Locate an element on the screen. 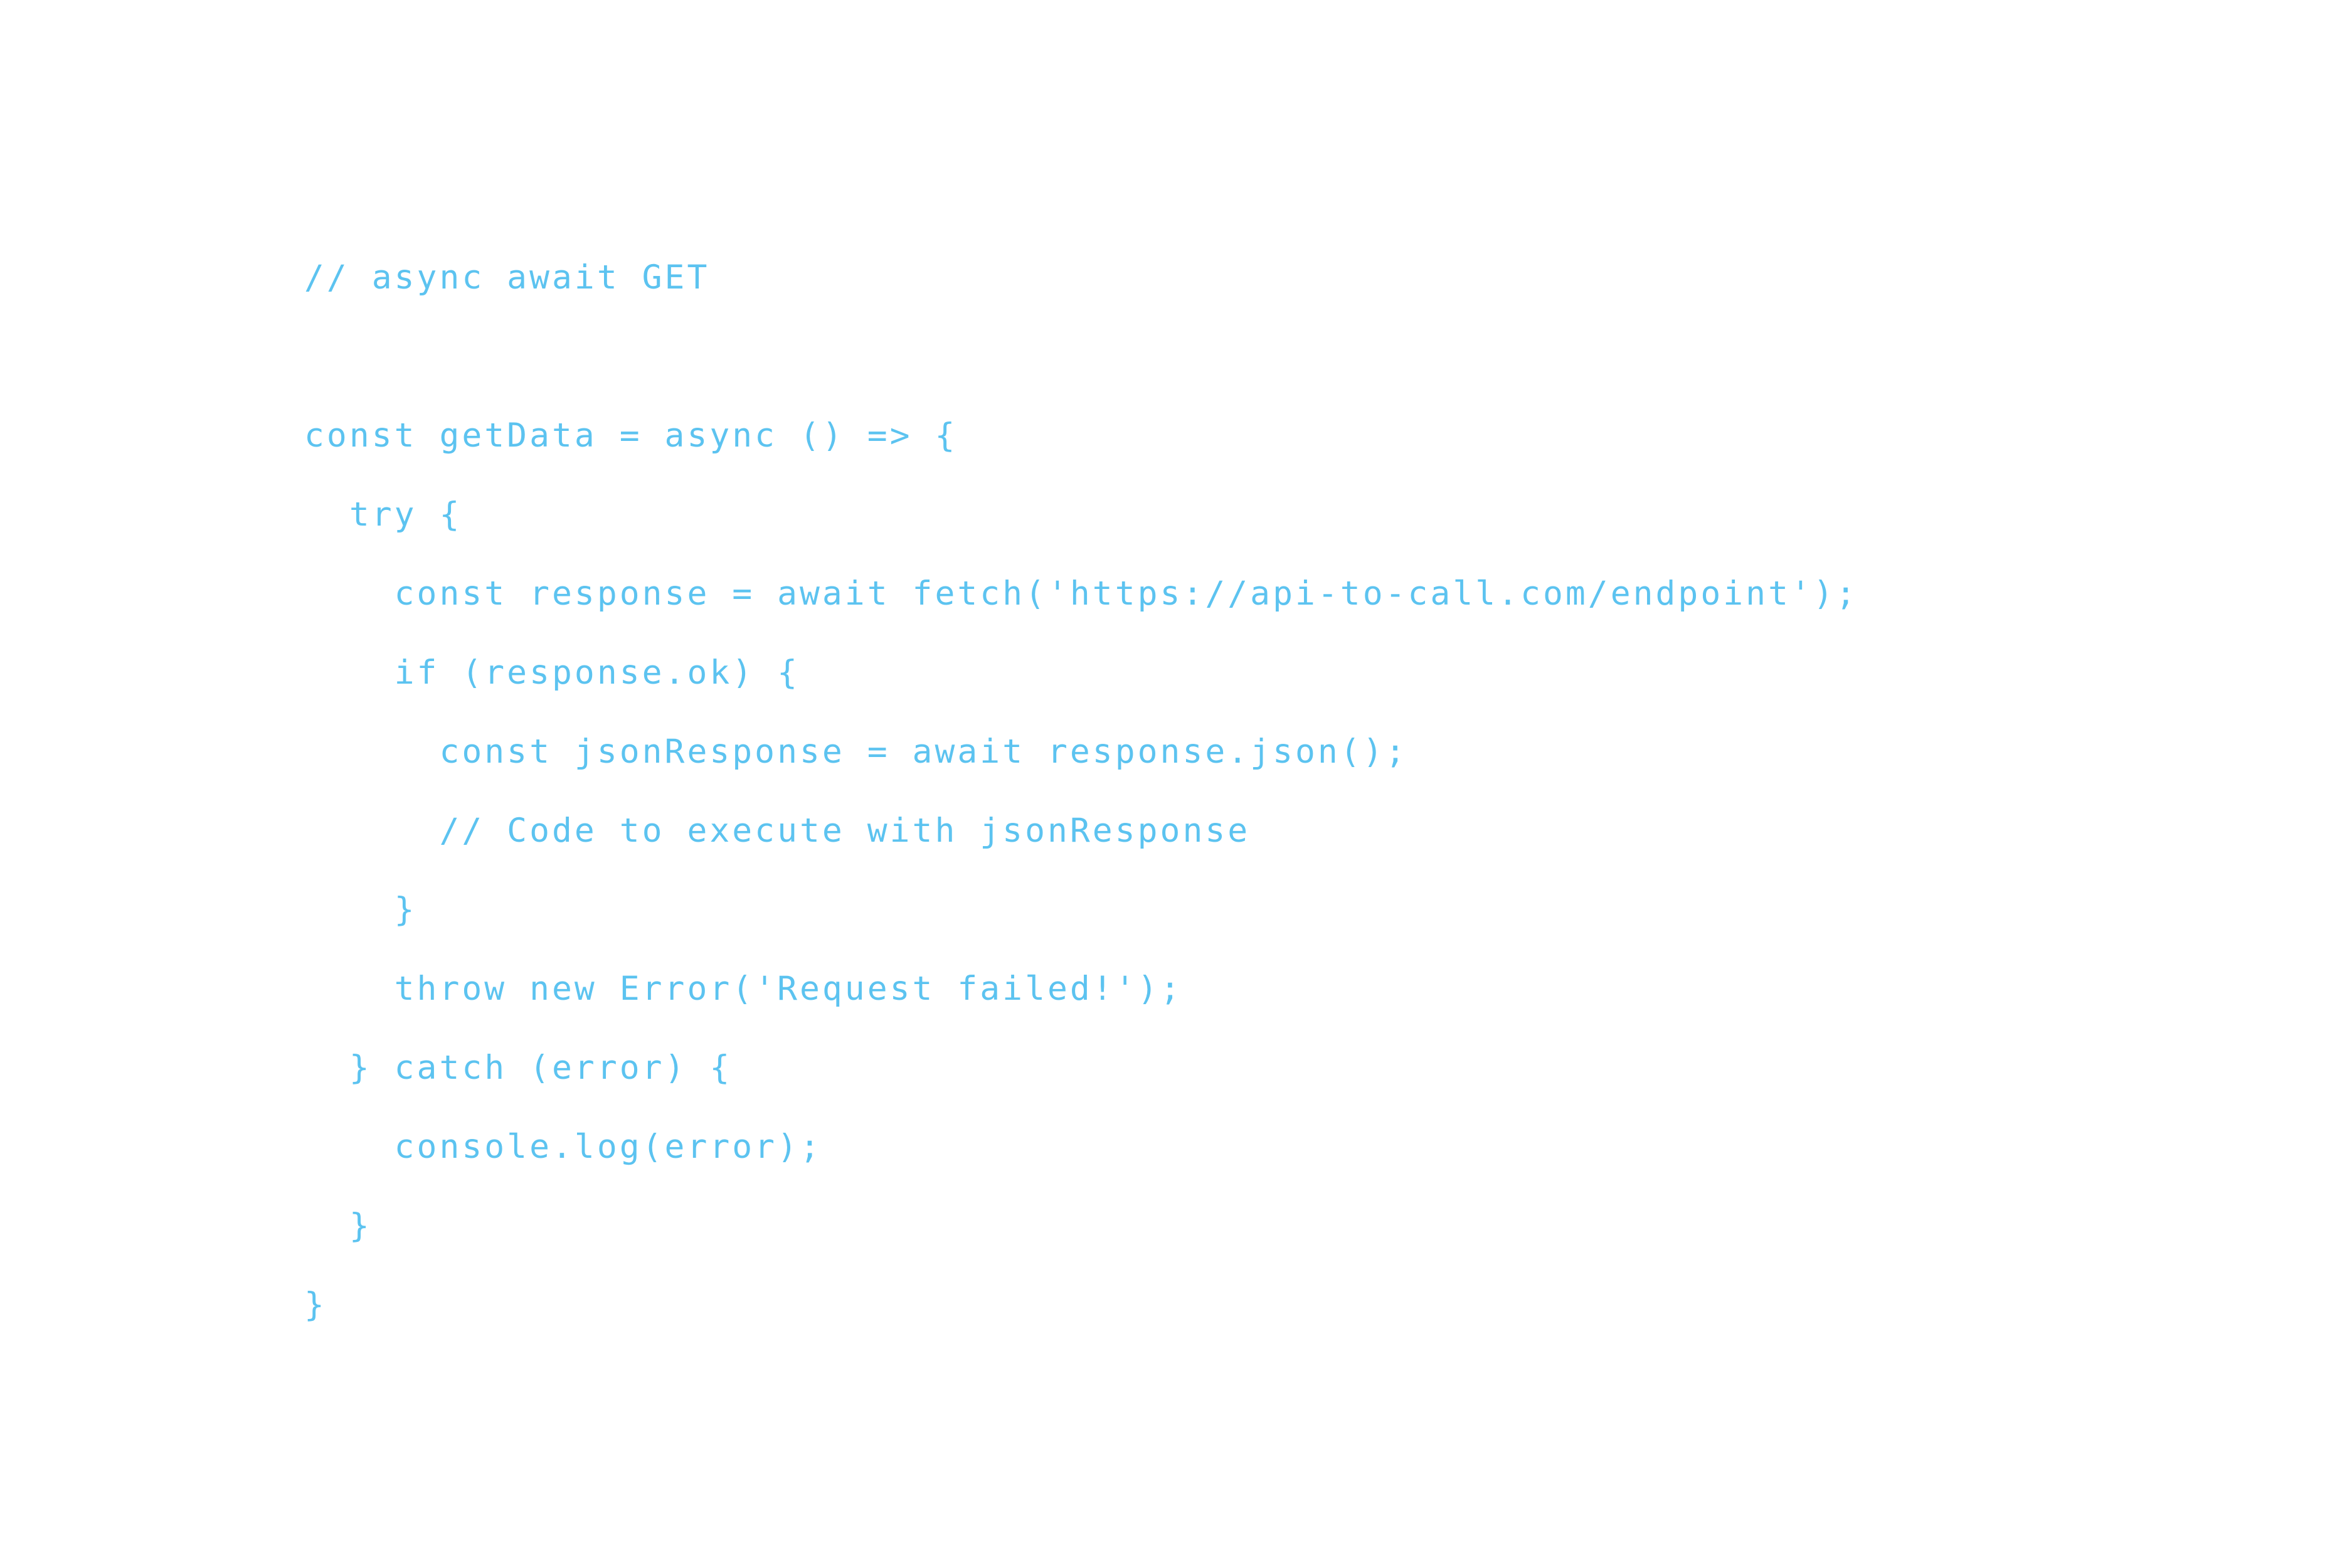  code-line-function-declaration: const getData = async () => { is located at coordinates (631, 435).